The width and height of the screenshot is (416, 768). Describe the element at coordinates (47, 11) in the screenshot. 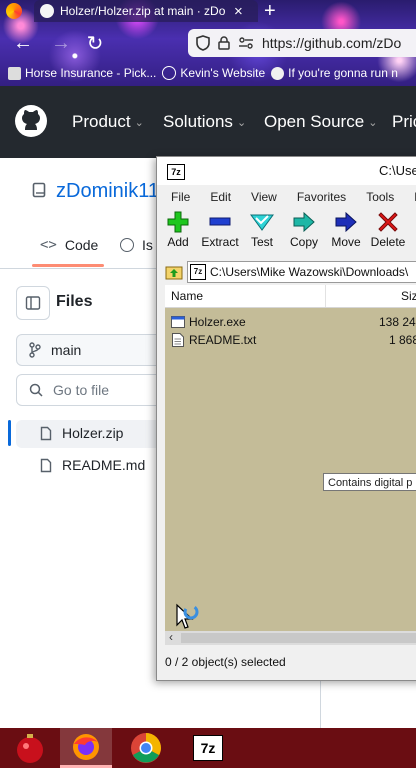

I see `github-favicon-icon` at that location.